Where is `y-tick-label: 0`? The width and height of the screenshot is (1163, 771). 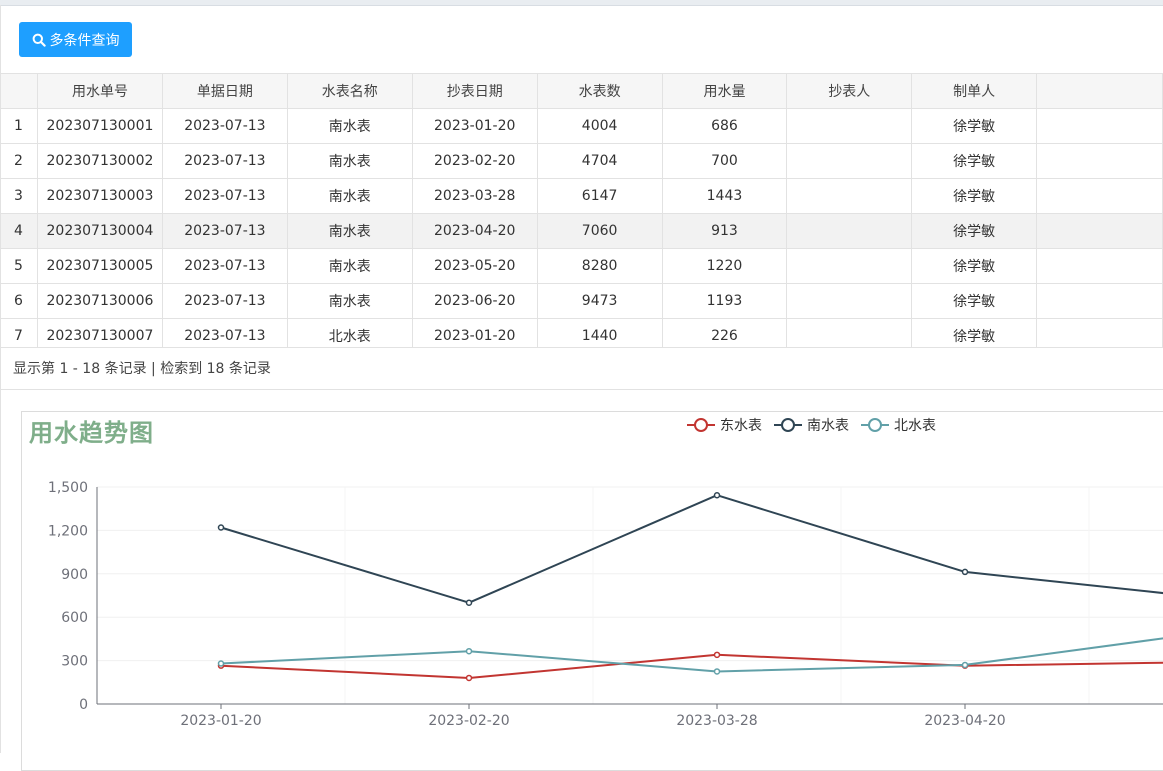
y-tick-label: 0 is located at coordinates (83, 705).